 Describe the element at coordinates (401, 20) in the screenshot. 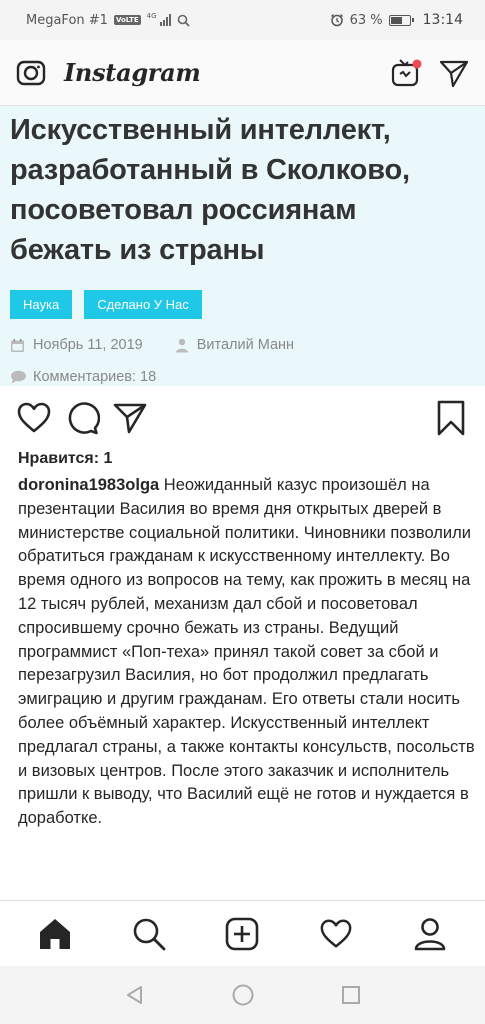

I see `battery-icon` at that location.